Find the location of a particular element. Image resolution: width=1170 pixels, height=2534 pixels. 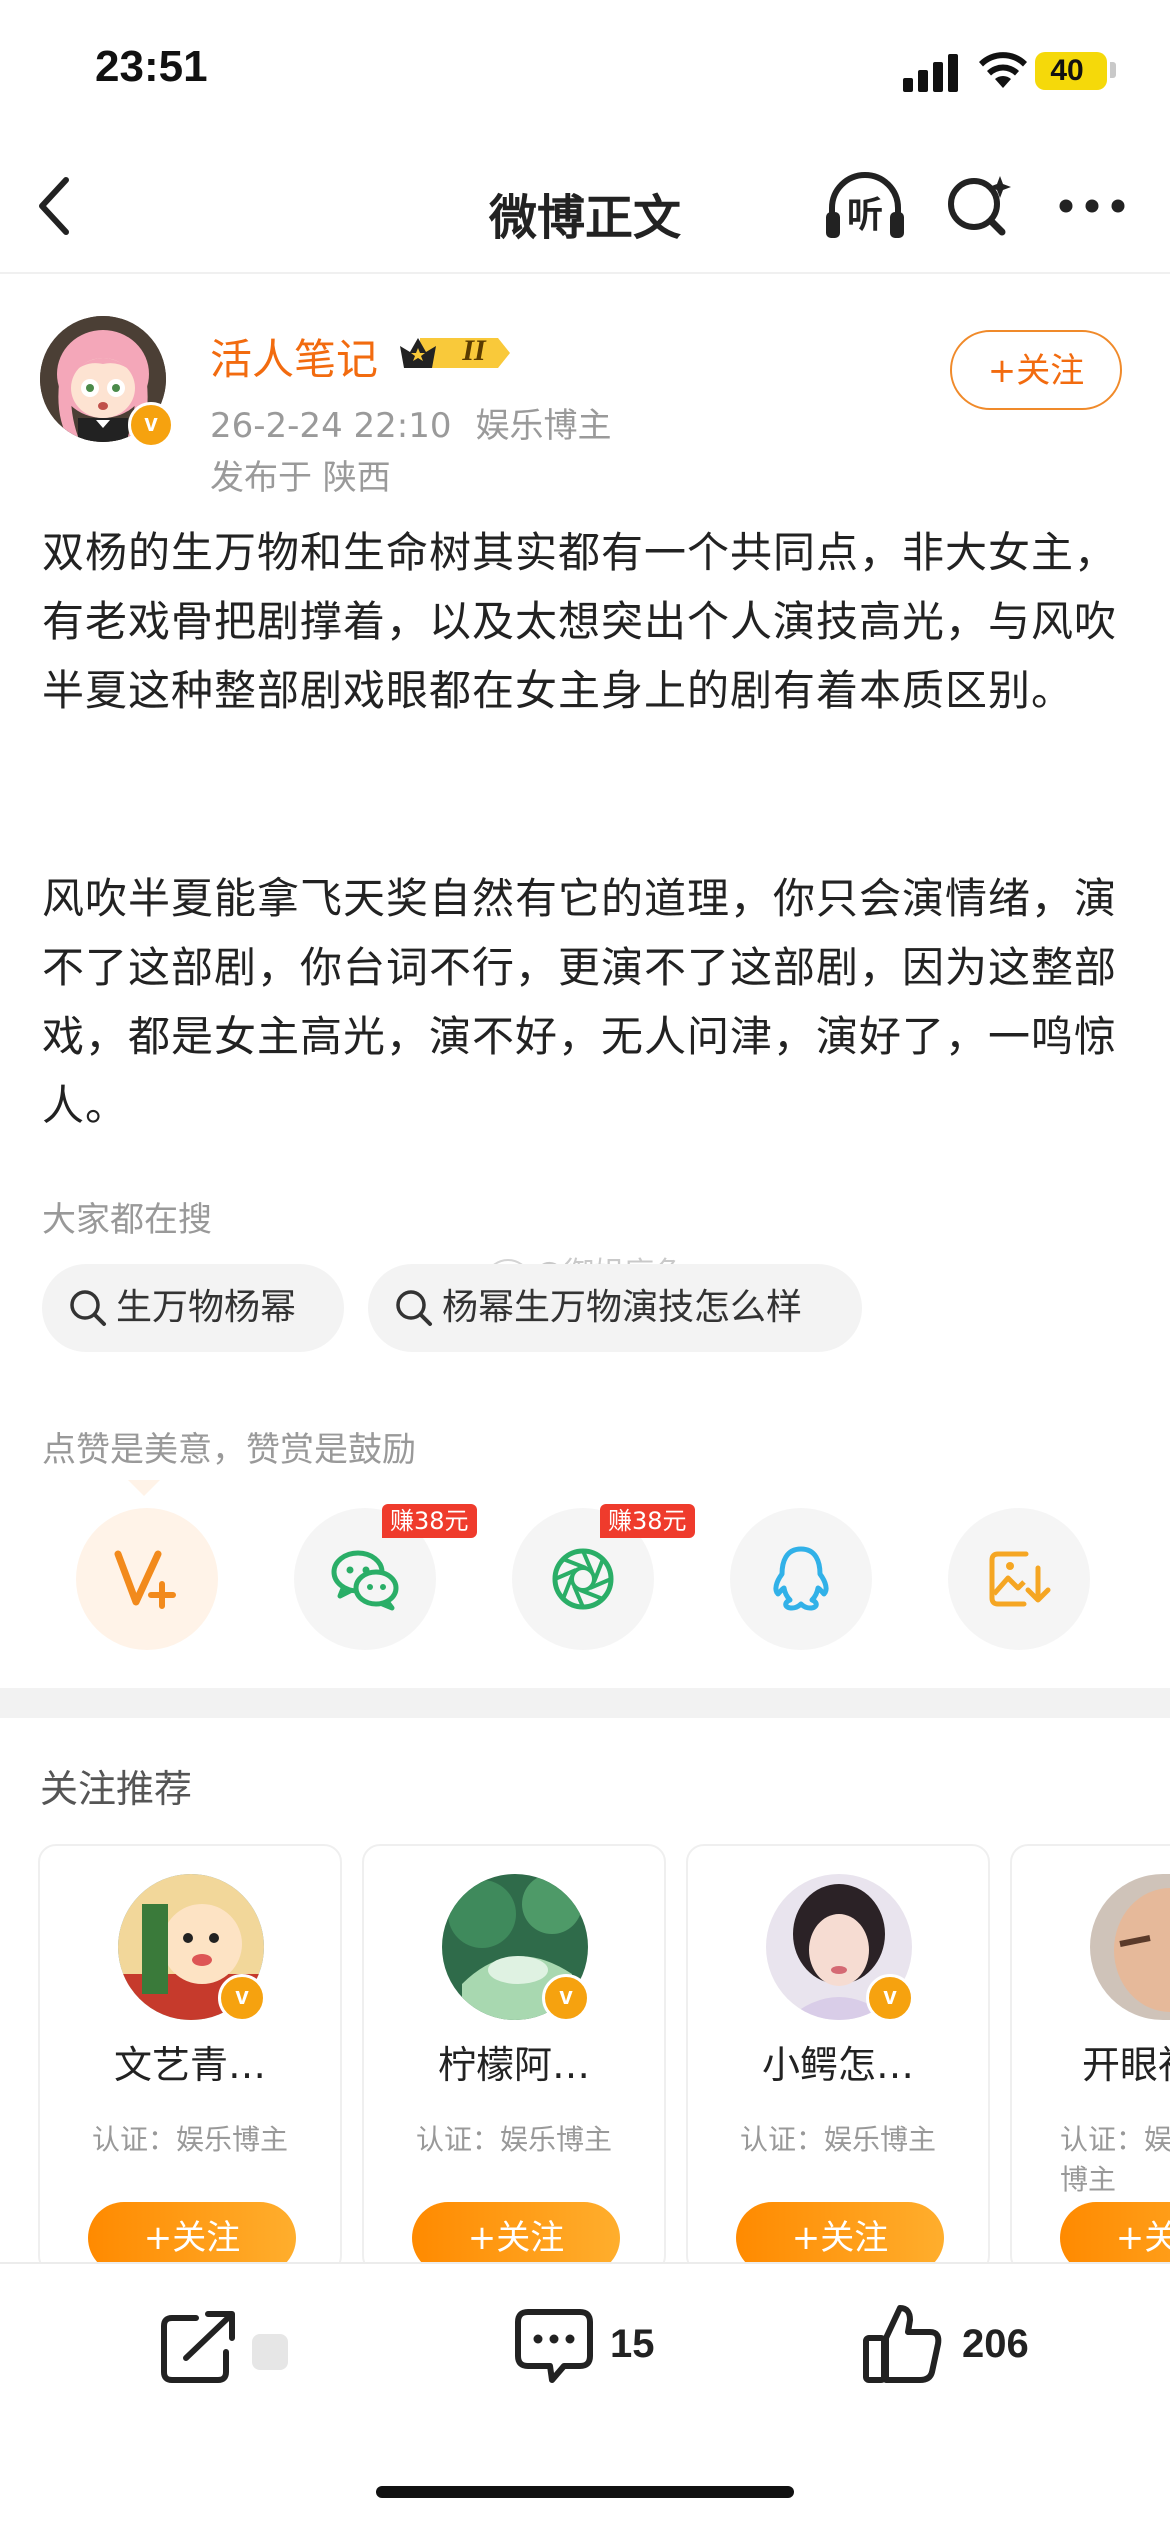

post-timestamp: 26-2-24 22:10 is located at coordinates (331, 426).